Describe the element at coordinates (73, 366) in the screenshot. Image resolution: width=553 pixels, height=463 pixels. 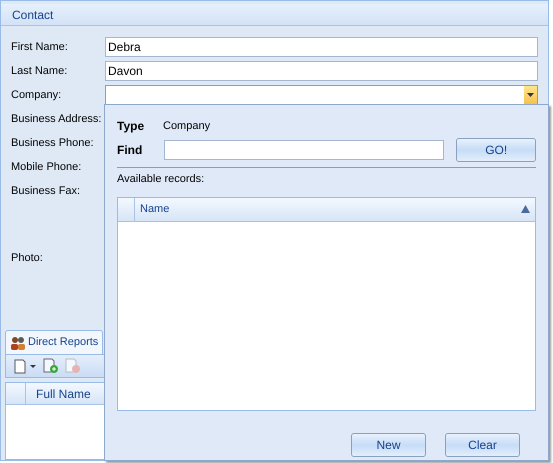
I see `remove-page-icon` at that location.